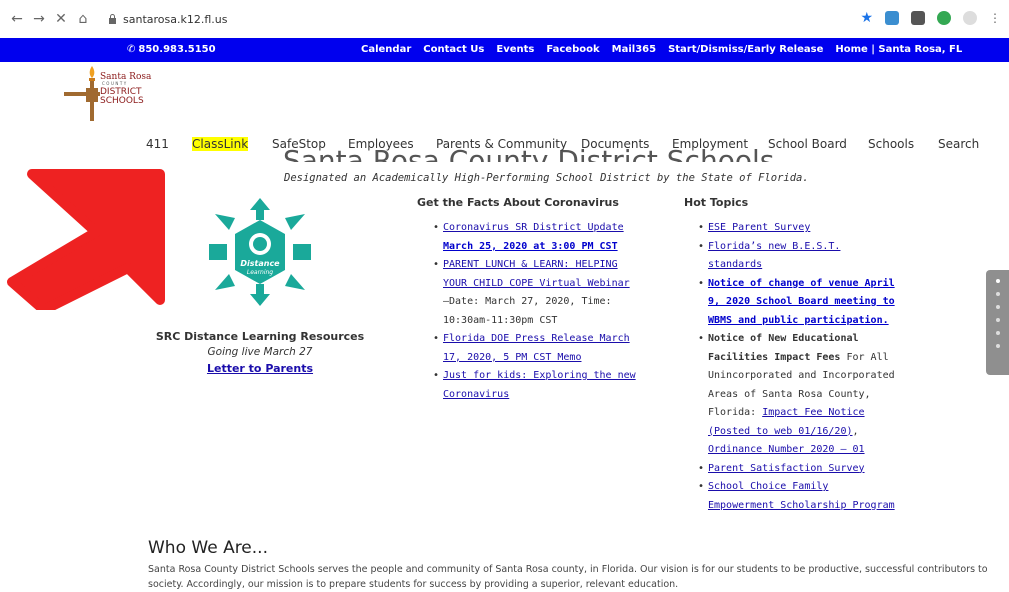 This screenshot has width=1009, height=592. What do you see at coordinates (745, 49) in the screenshot?
I see `link-start-dismiss: Start/Dismiss/Early Release` at bounding box center [745, 49].